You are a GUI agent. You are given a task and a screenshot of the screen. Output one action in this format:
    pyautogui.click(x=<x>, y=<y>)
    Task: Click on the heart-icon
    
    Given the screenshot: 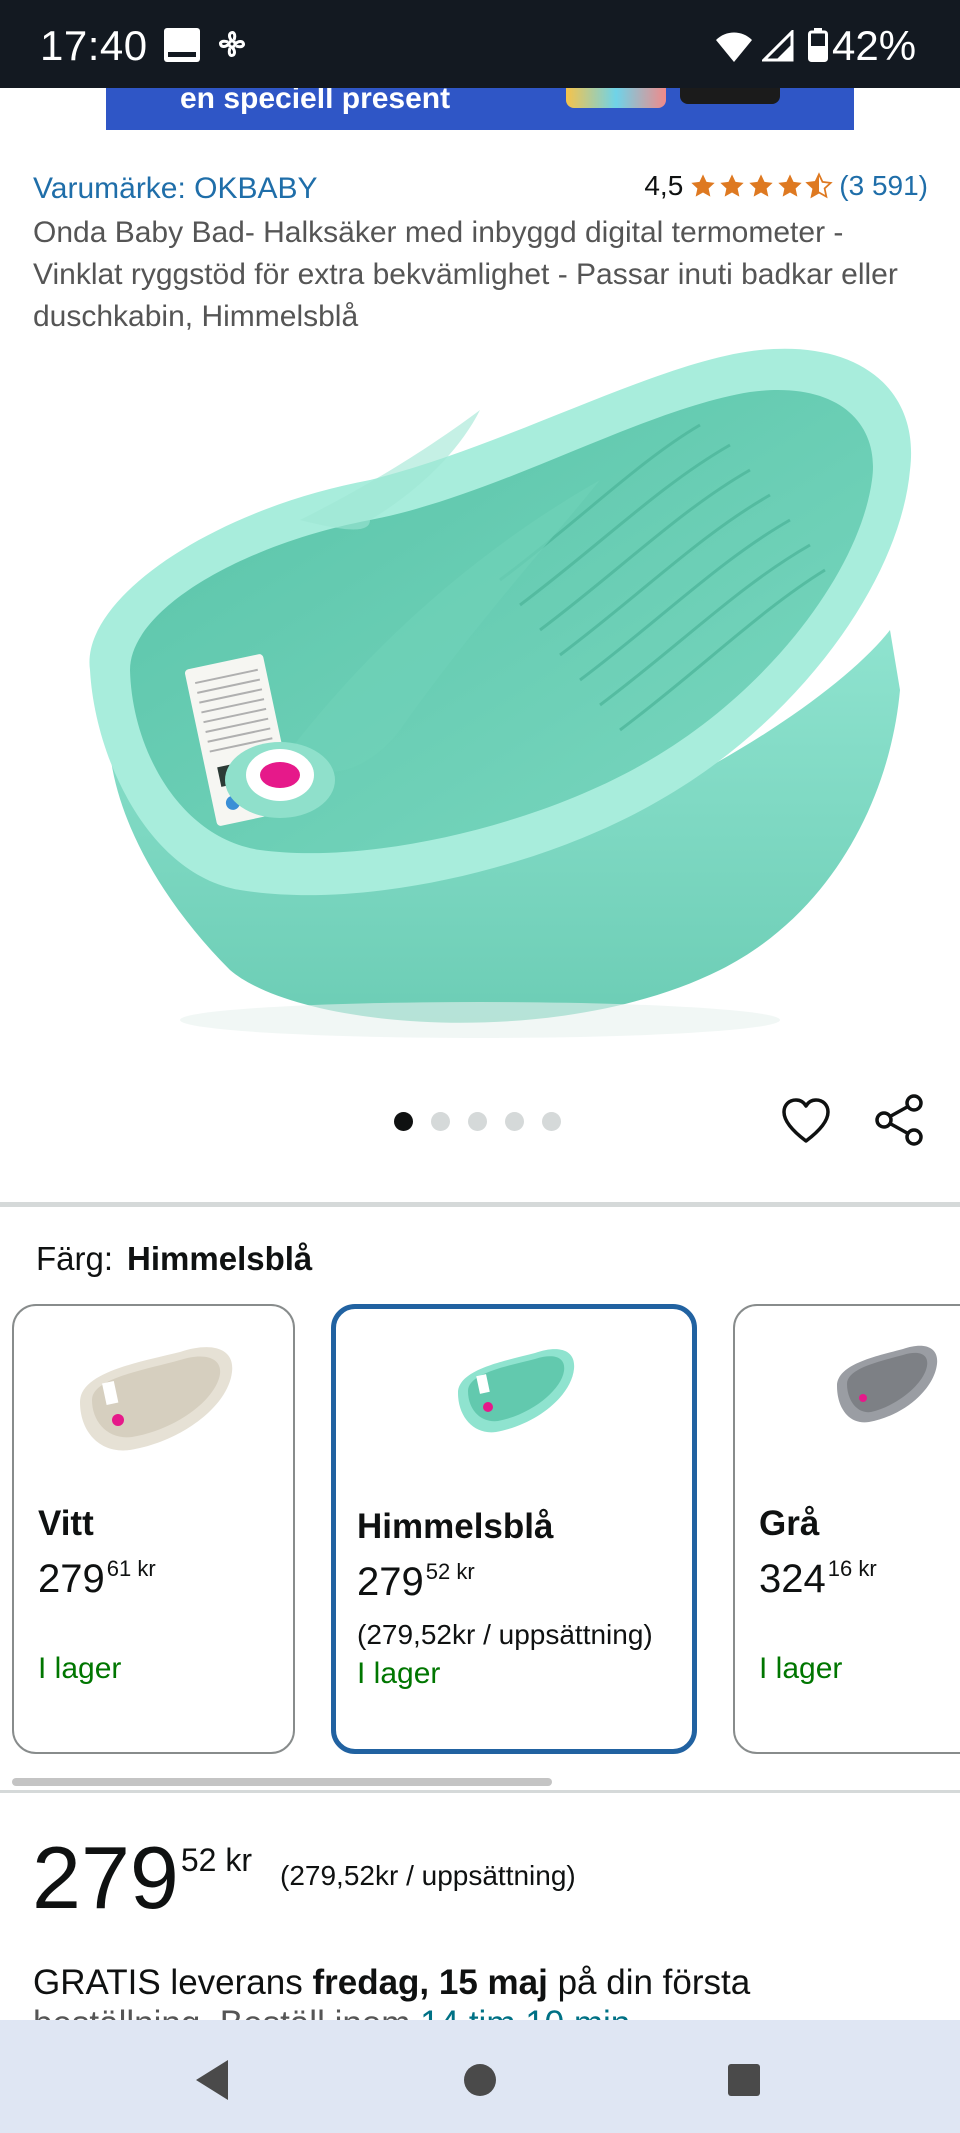 What is the action you would take?
    pyautogui.click(x=806, y=1122)
    